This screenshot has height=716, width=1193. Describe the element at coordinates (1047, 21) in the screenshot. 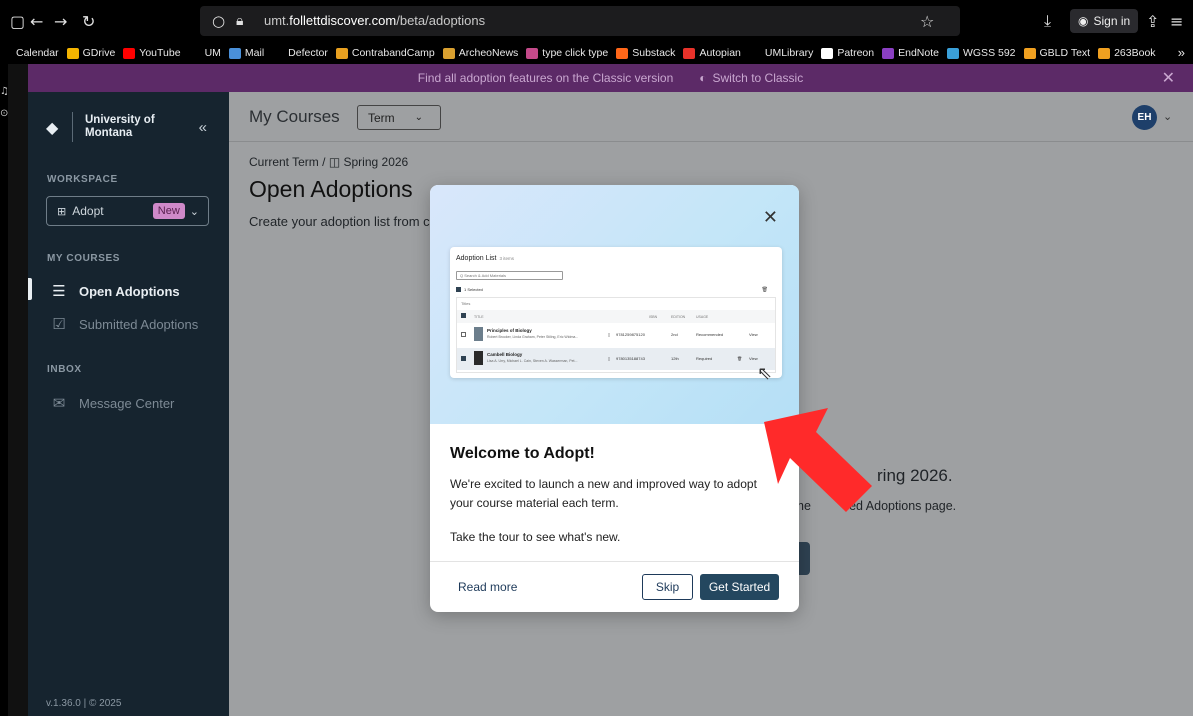

I see `download-icon: ⤓` at that location.